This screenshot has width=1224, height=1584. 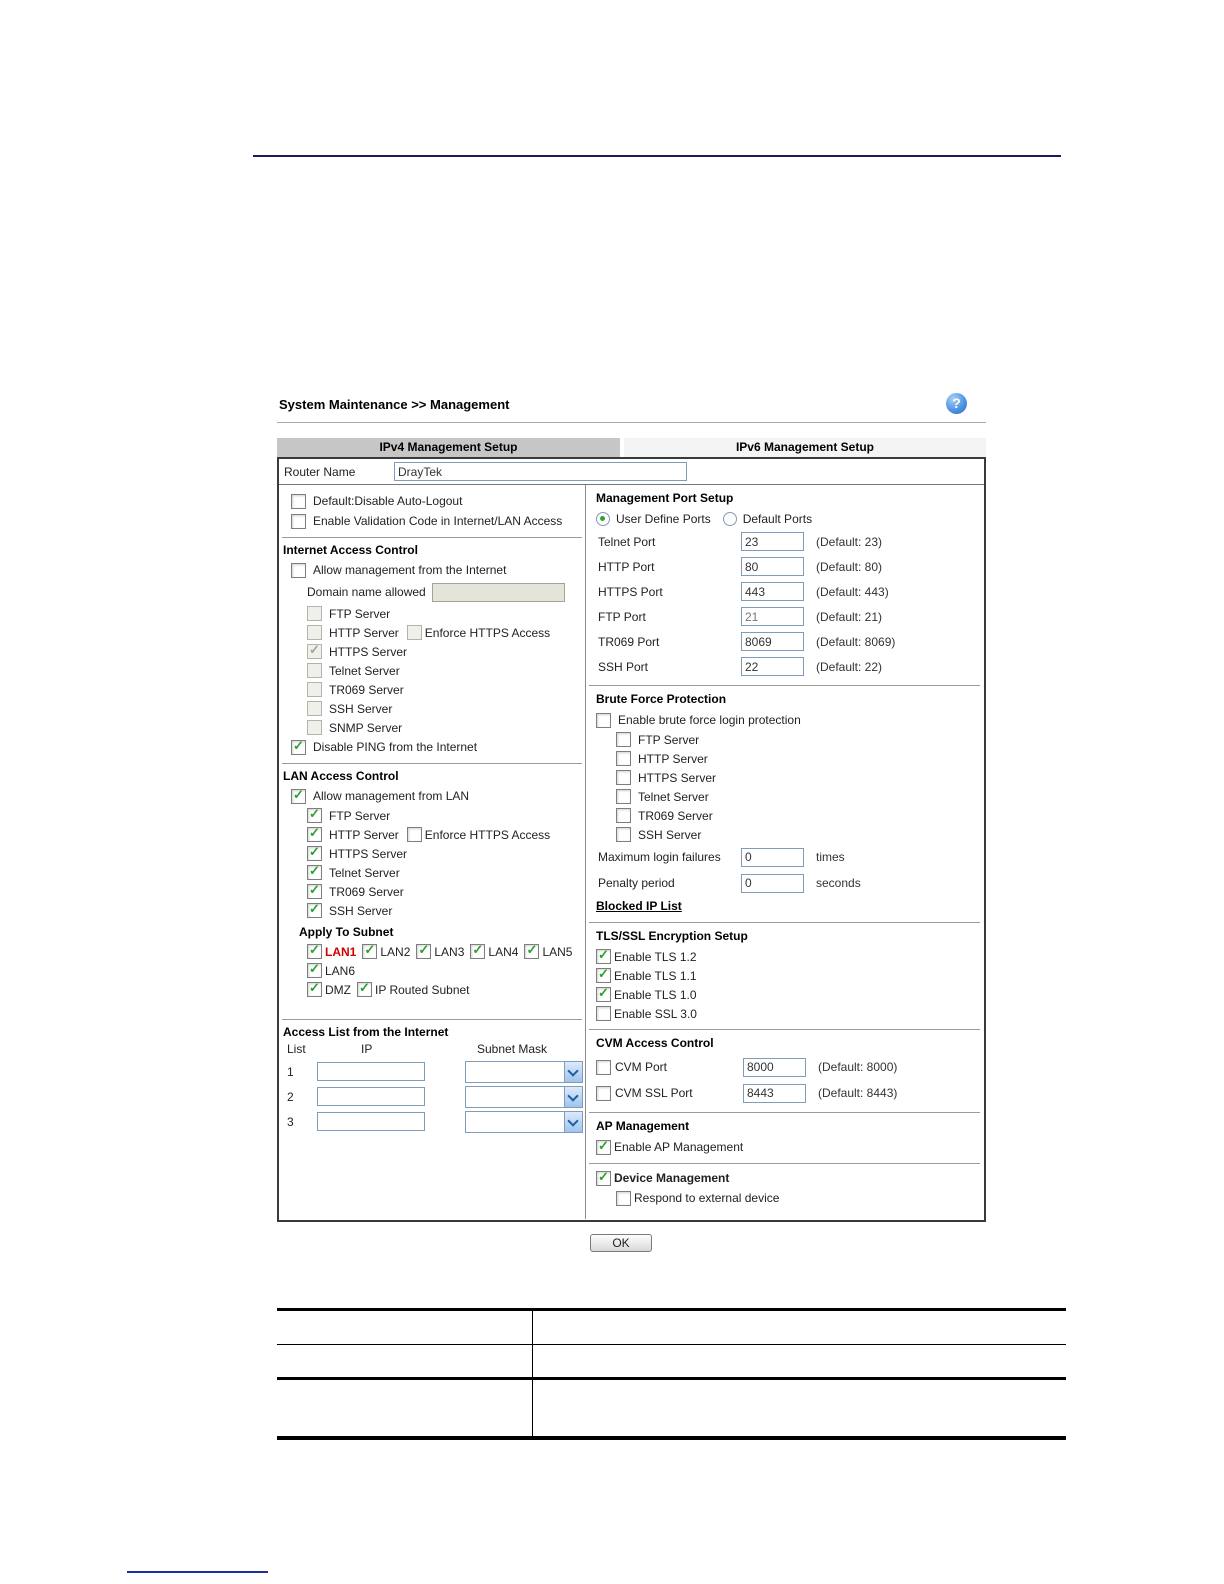 What do you see at coordinates (532, 950) in the screenshot?
I see `lan5-checkbox` at bounding box center [532, 950].